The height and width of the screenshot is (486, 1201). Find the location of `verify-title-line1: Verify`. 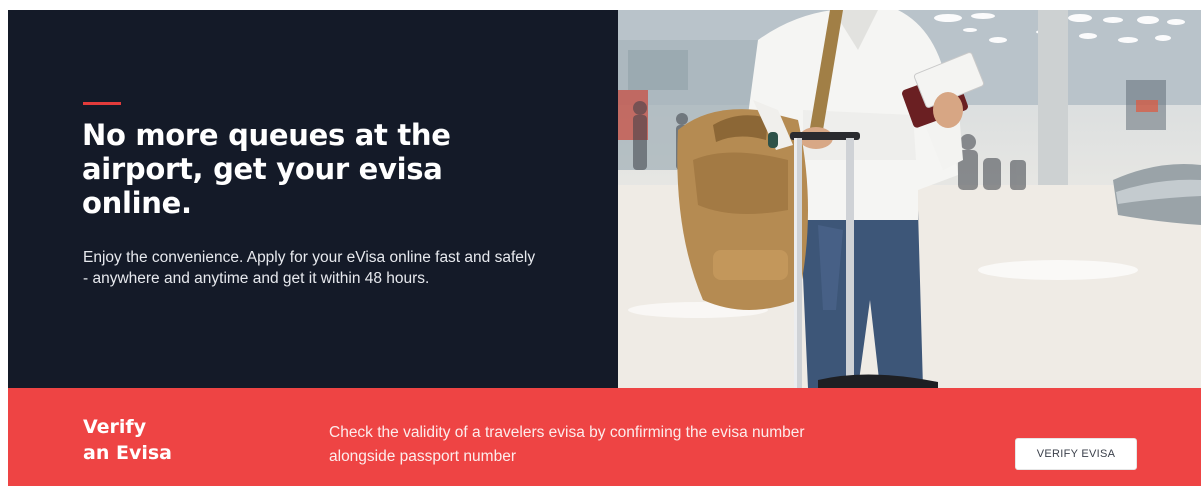

verify-title-line1: Verify is located at coordinates (115, 427).